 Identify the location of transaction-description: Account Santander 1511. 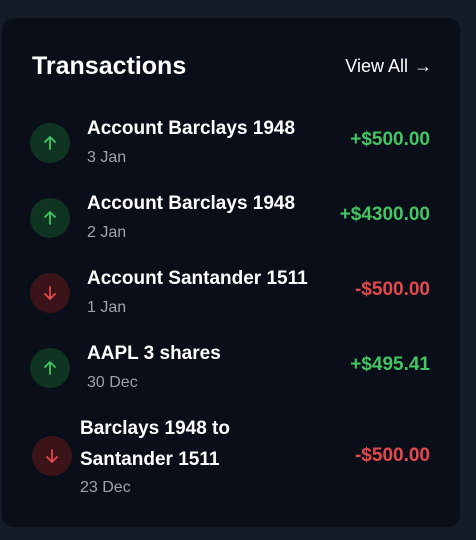
(197, 278).